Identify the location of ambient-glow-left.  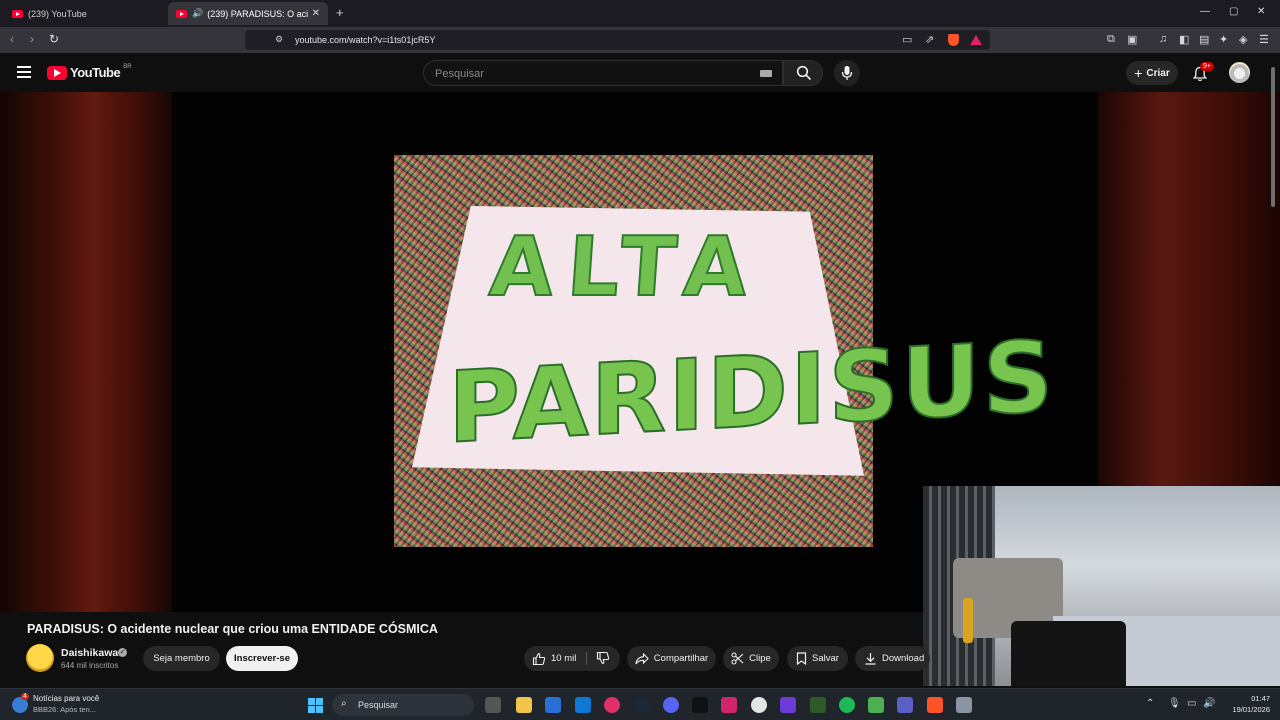
(86, 352).